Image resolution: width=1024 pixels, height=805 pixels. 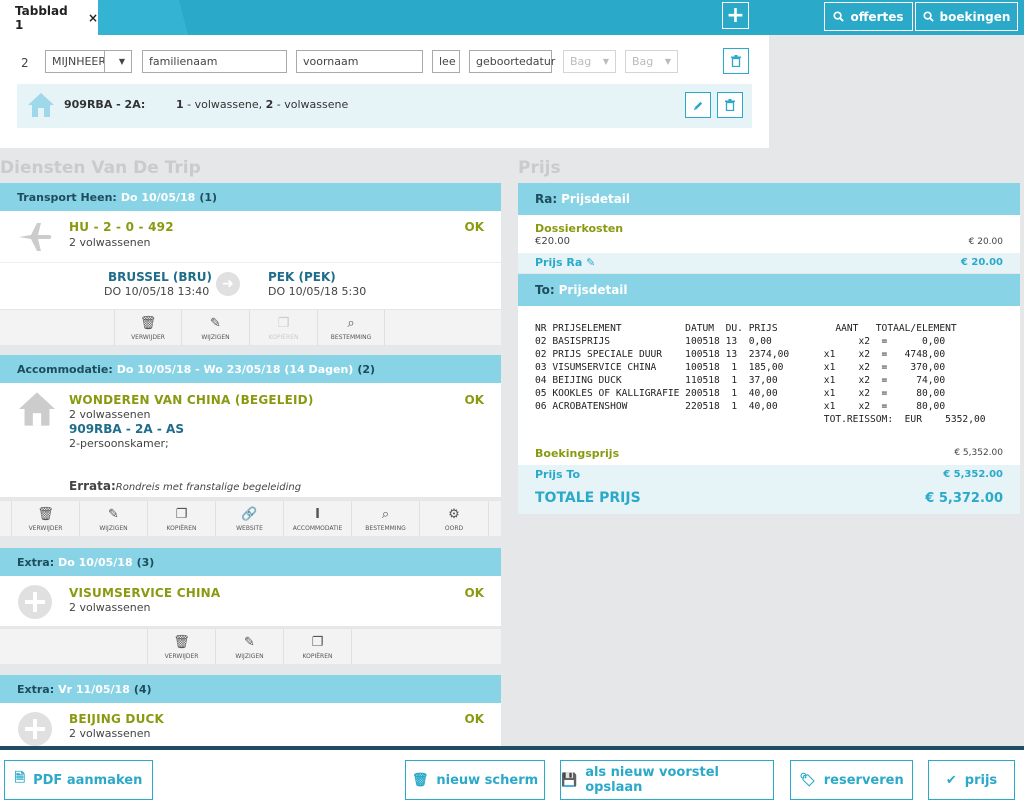 I want to click on prijs-ra-row: Prijs Ra ✎ € 20.00, so click(x=769, y=263).